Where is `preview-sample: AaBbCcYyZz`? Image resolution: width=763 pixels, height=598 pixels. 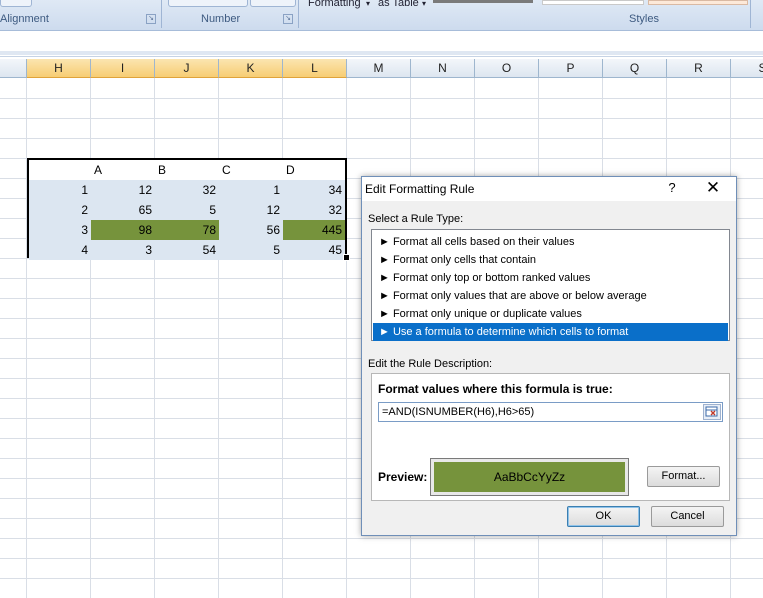
preview-sample: AaBbCcYyZz is located at coordinates (529, 477).